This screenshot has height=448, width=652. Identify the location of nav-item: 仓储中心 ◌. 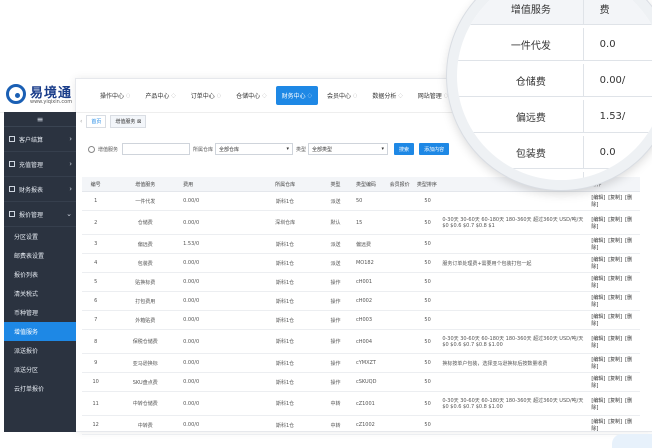
(251, 95).